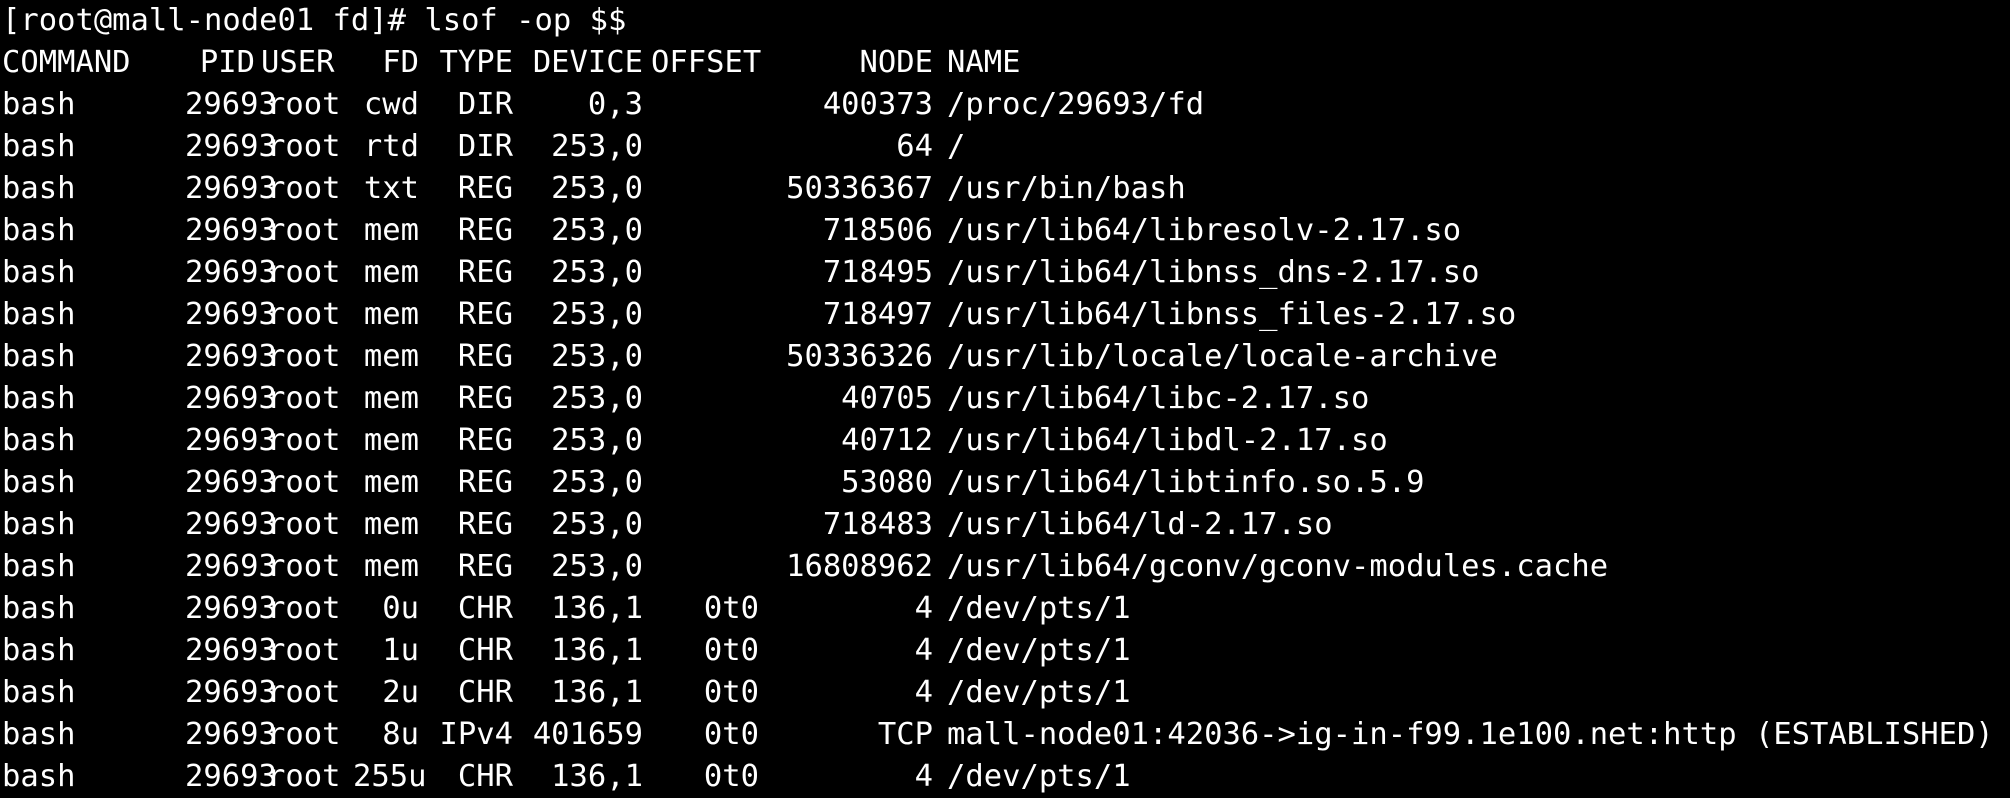 The image size is (2010, 798). Describe the element at coordinates (984, 62) in the screenshot. I see `header-name: NAME` at that location.